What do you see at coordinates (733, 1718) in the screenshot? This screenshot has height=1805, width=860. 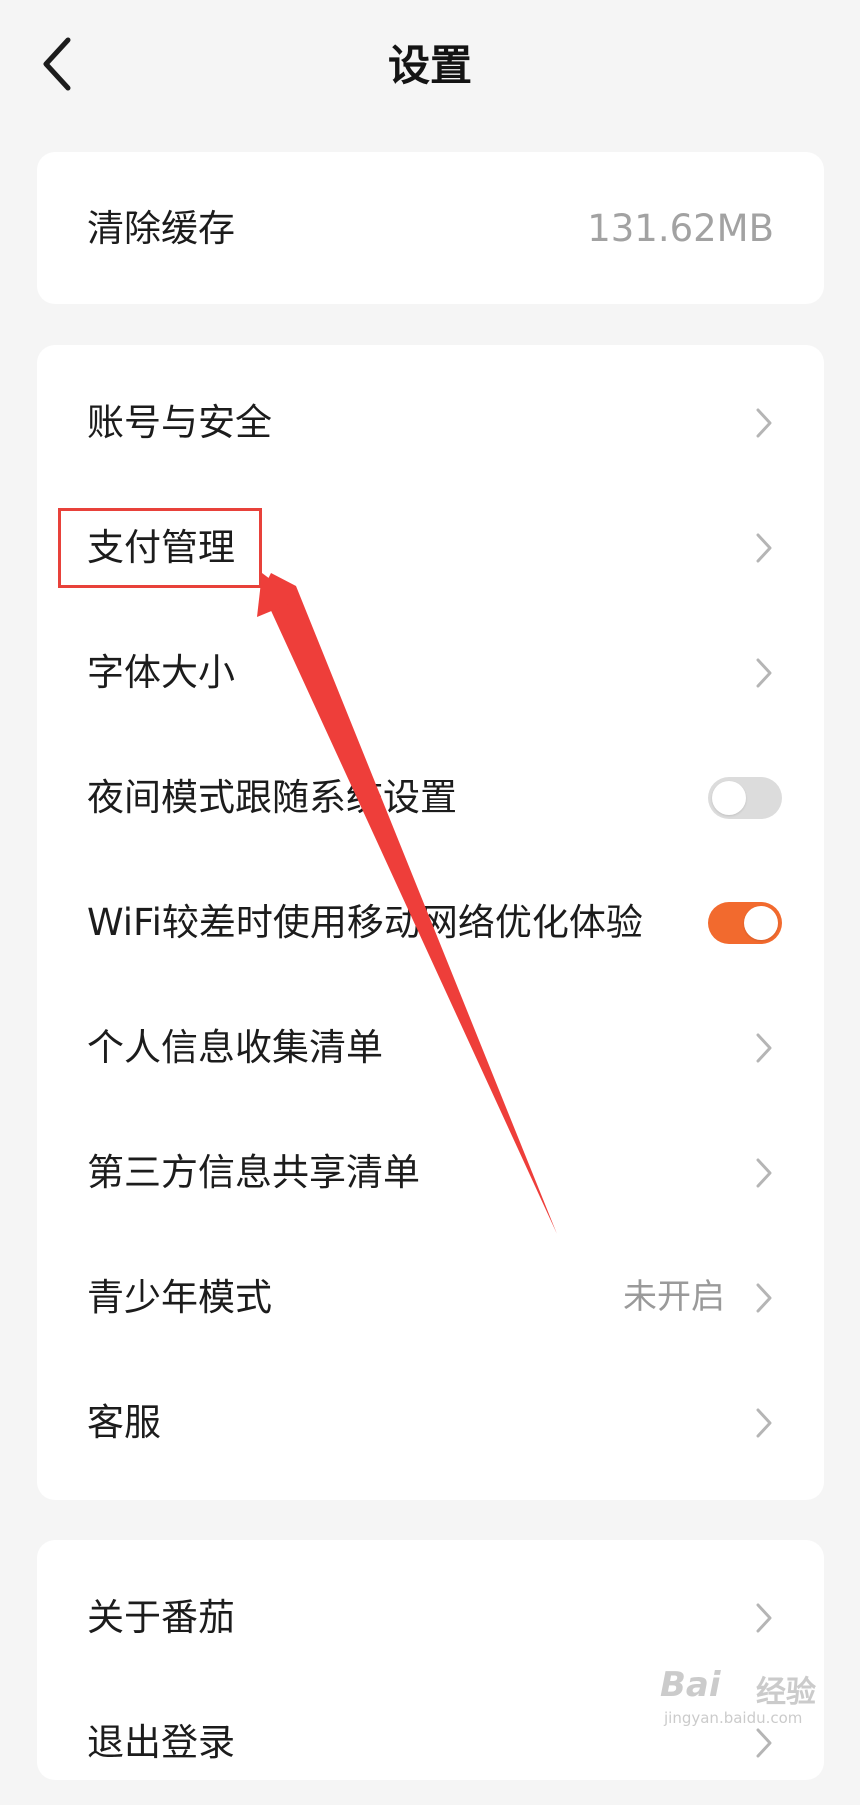 I see `watermark-site: jingyan.baidu.com` at bounding box center [733, 1718].